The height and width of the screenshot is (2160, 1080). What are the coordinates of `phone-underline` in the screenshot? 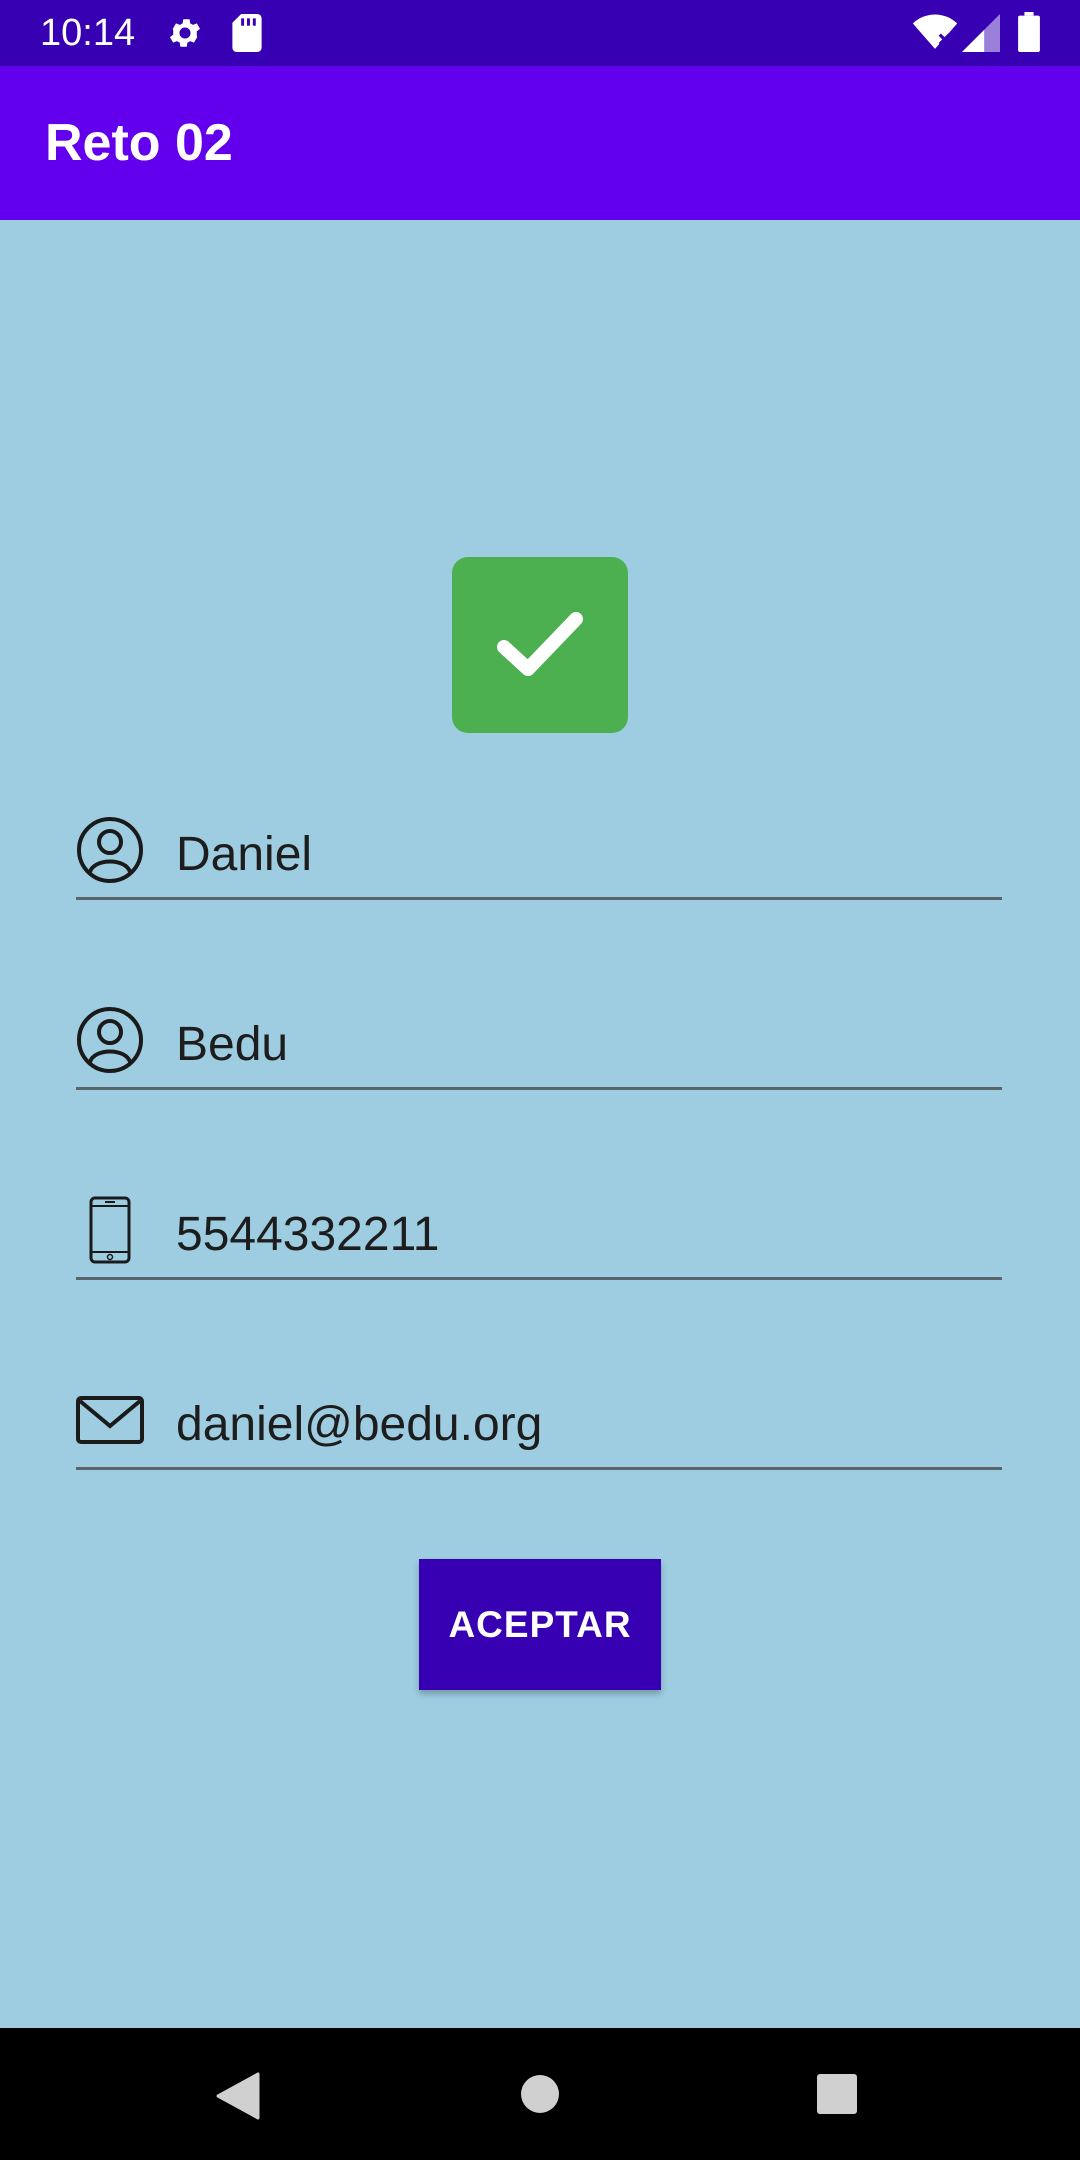 It's located at (539, 1278).